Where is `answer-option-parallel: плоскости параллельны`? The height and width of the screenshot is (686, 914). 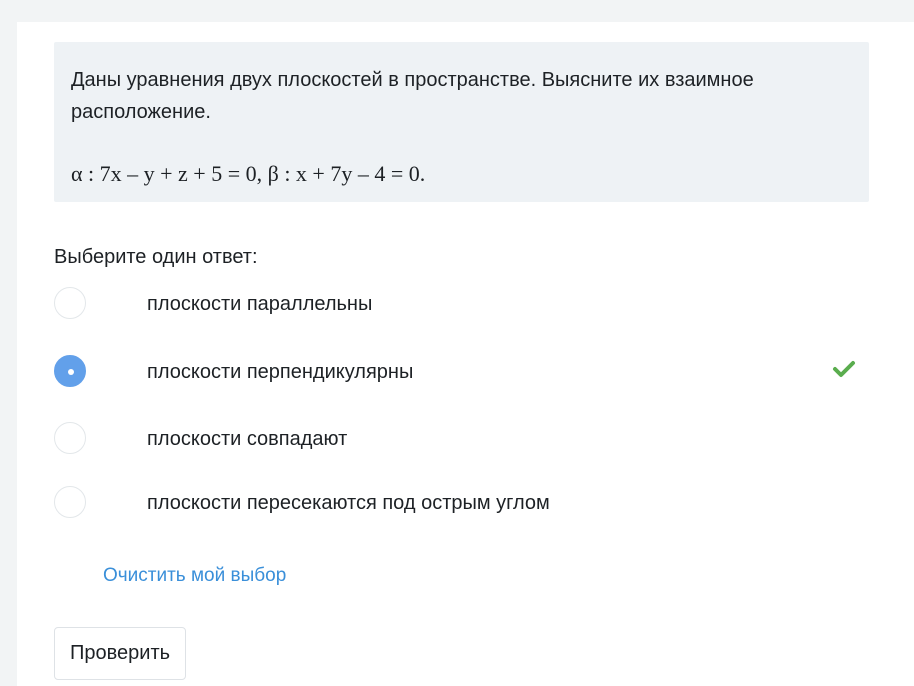
answer-option-parallel: плоскости параллельны is located at coordinates (461, 304).